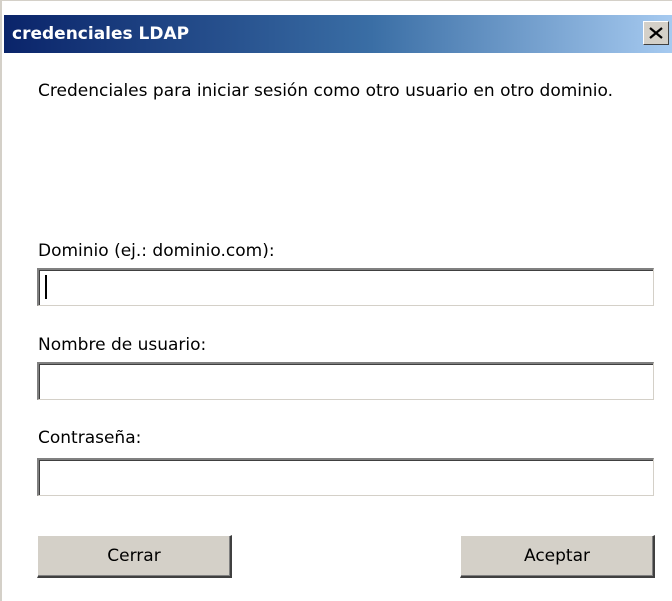  Describe the element at coordinates (156, 251) in the screenshot. I see `domain-label: Dominio (ej.: dominio.com):` at that location.